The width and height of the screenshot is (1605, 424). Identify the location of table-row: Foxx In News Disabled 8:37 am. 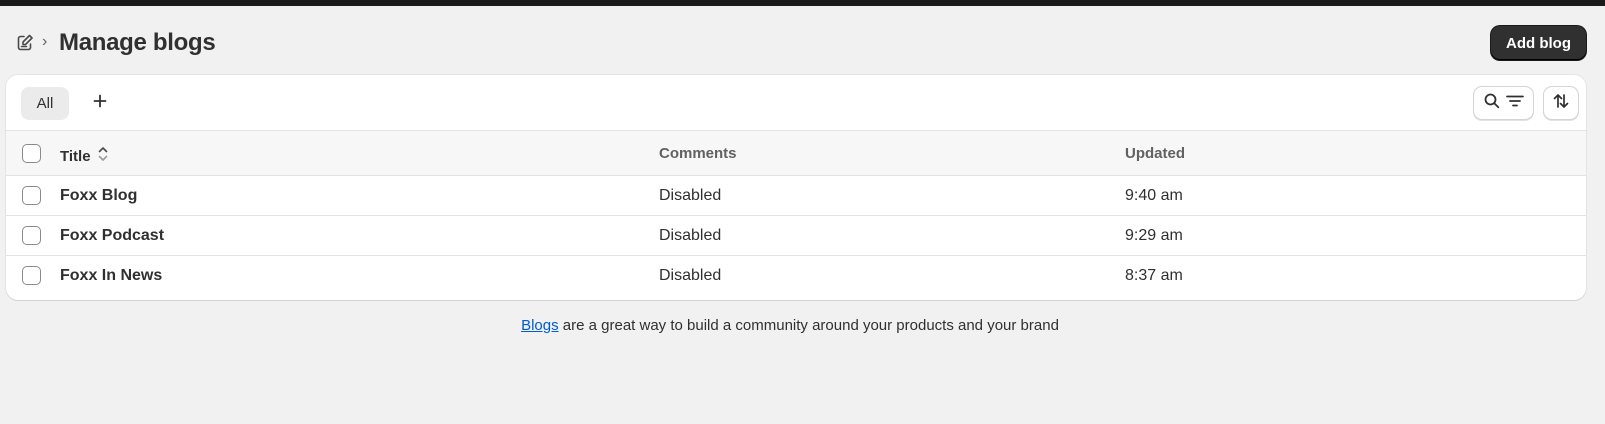
(796, 276).